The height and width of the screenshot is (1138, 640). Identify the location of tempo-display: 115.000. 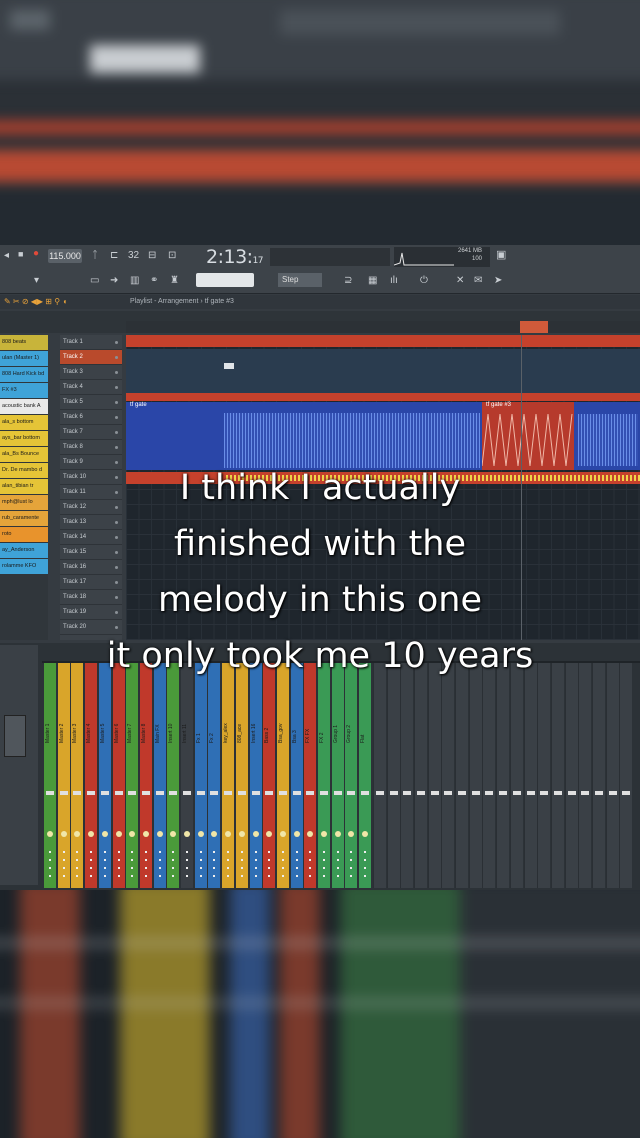
(65, 256).